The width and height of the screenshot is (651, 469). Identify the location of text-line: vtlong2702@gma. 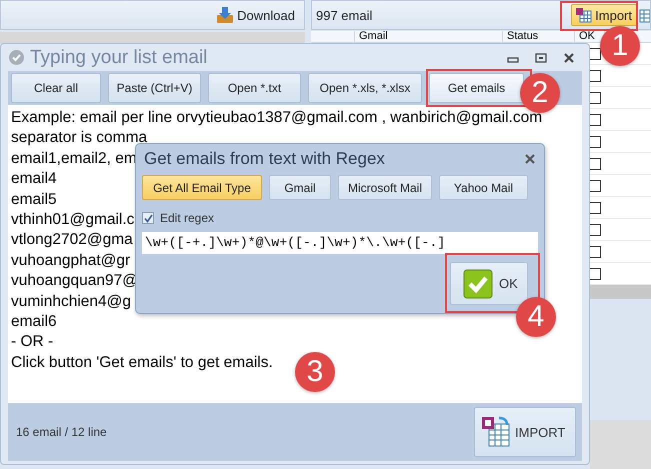
(72, 240).